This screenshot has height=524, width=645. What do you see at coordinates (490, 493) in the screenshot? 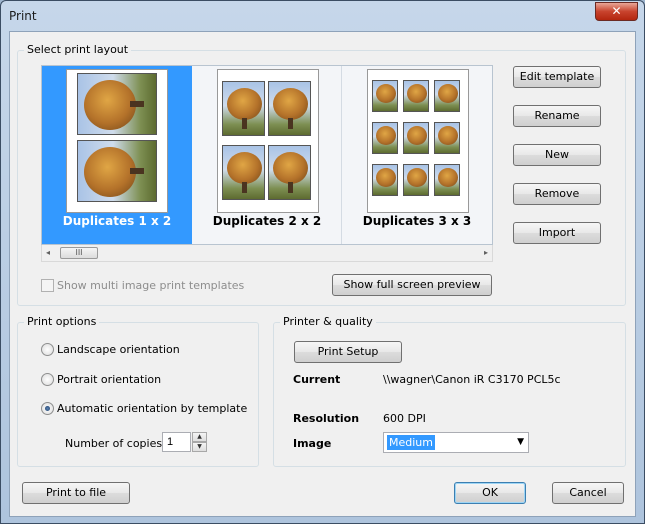
I see `ok-button: OK` at bounding box center [490, 493].